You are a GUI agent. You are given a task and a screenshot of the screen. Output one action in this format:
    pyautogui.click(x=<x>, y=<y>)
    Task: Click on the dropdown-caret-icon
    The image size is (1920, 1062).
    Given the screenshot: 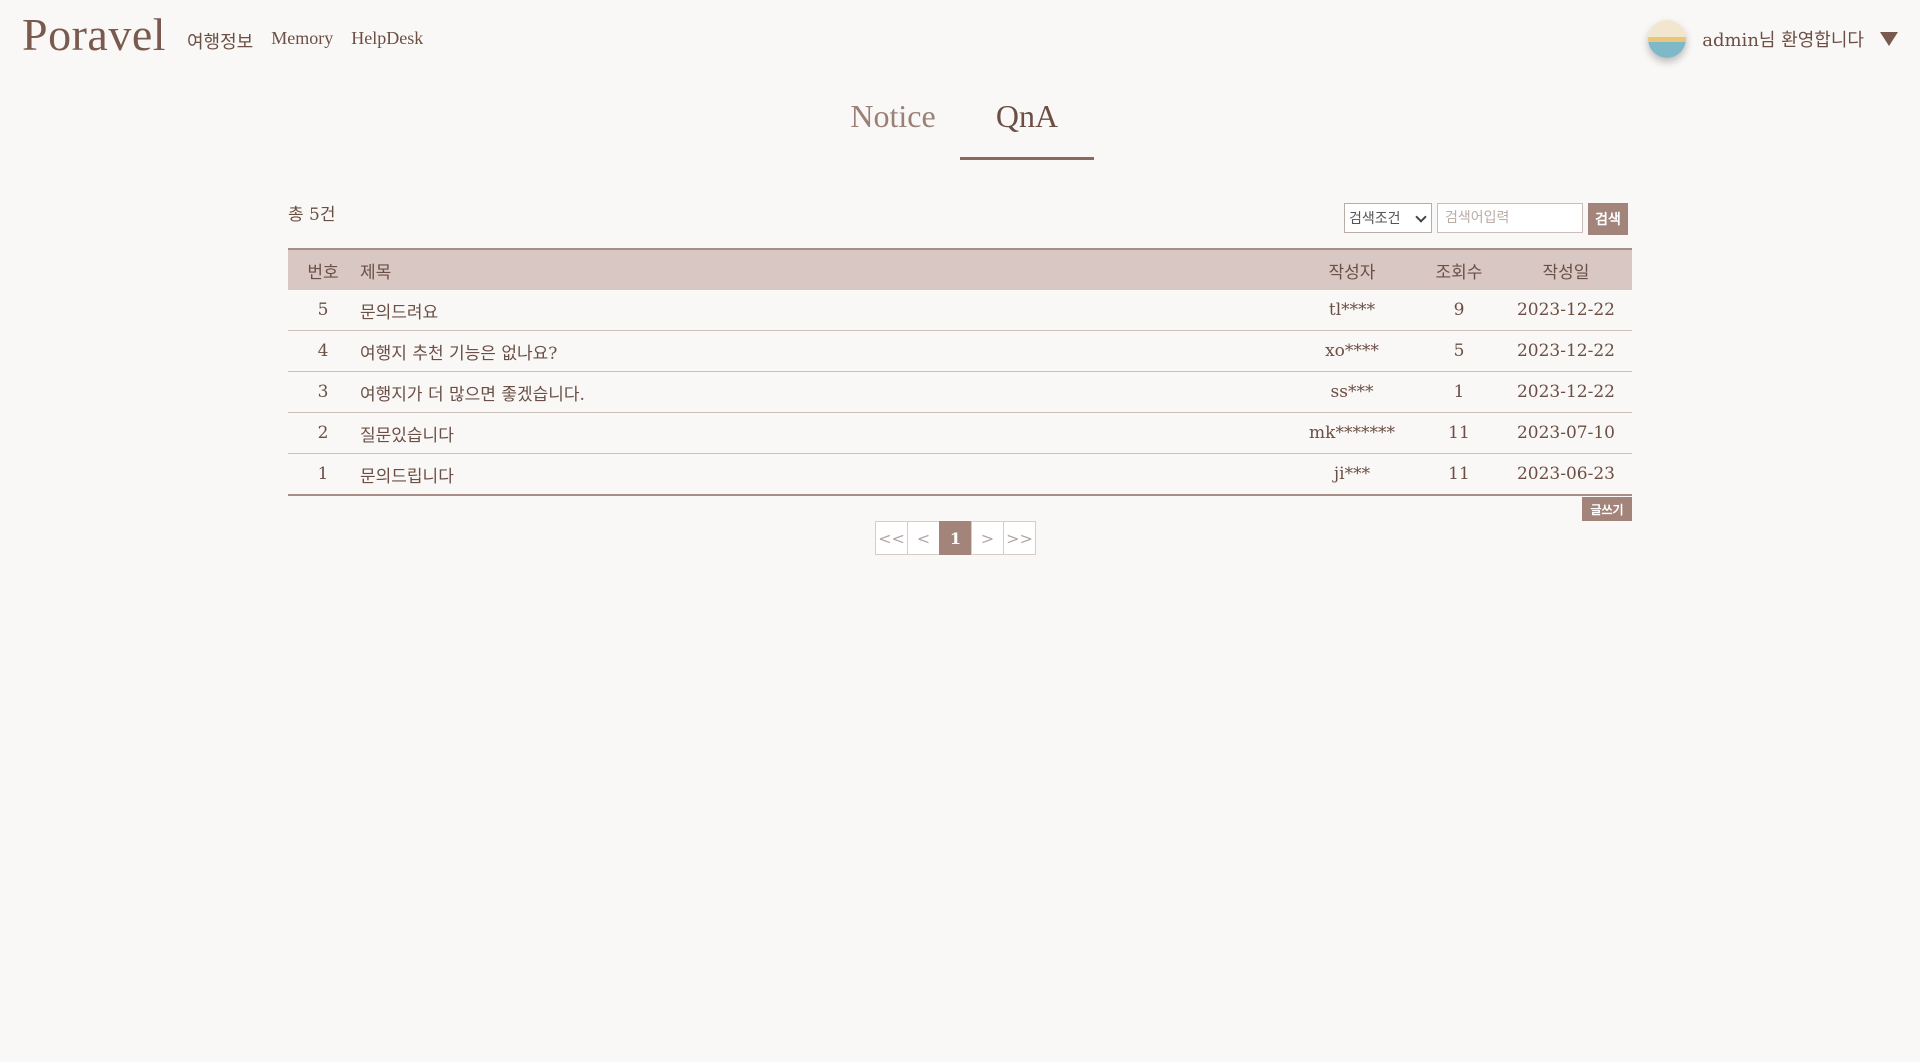 What is the action you would take?
    pyautogui.click(x=1889, y=39)
    